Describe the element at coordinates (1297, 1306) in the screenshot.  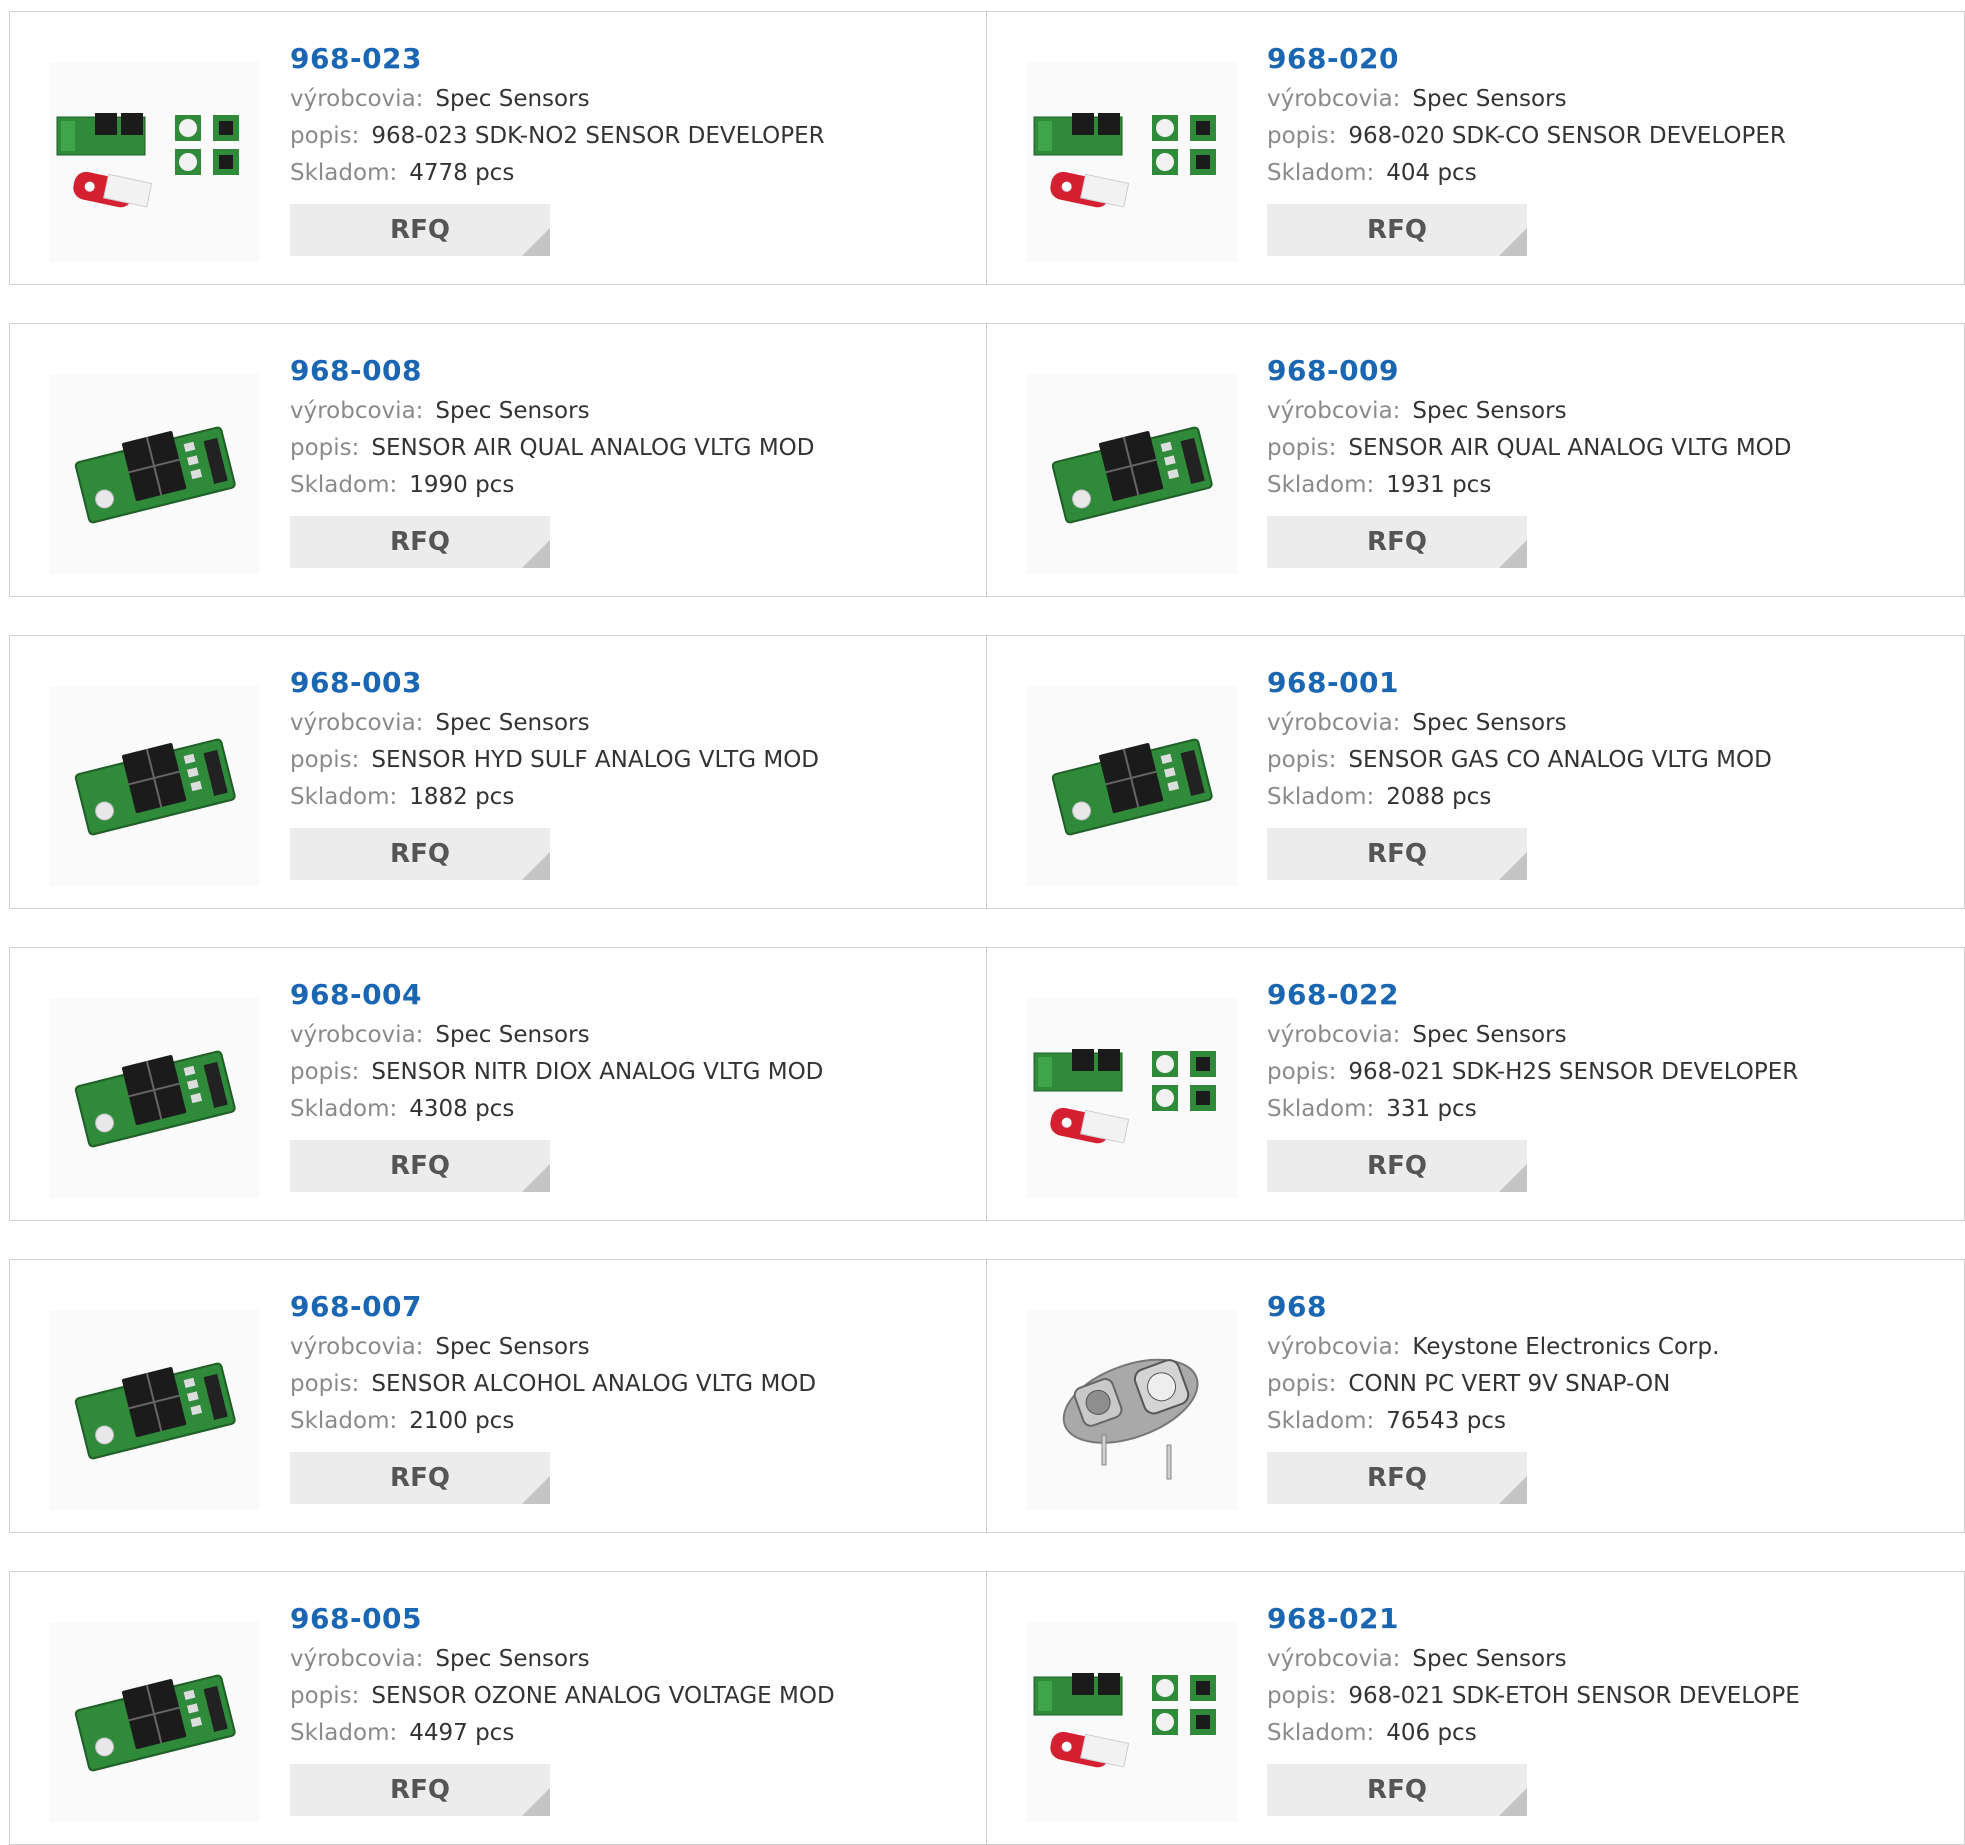
I see `part-number-link: 968` at that location.